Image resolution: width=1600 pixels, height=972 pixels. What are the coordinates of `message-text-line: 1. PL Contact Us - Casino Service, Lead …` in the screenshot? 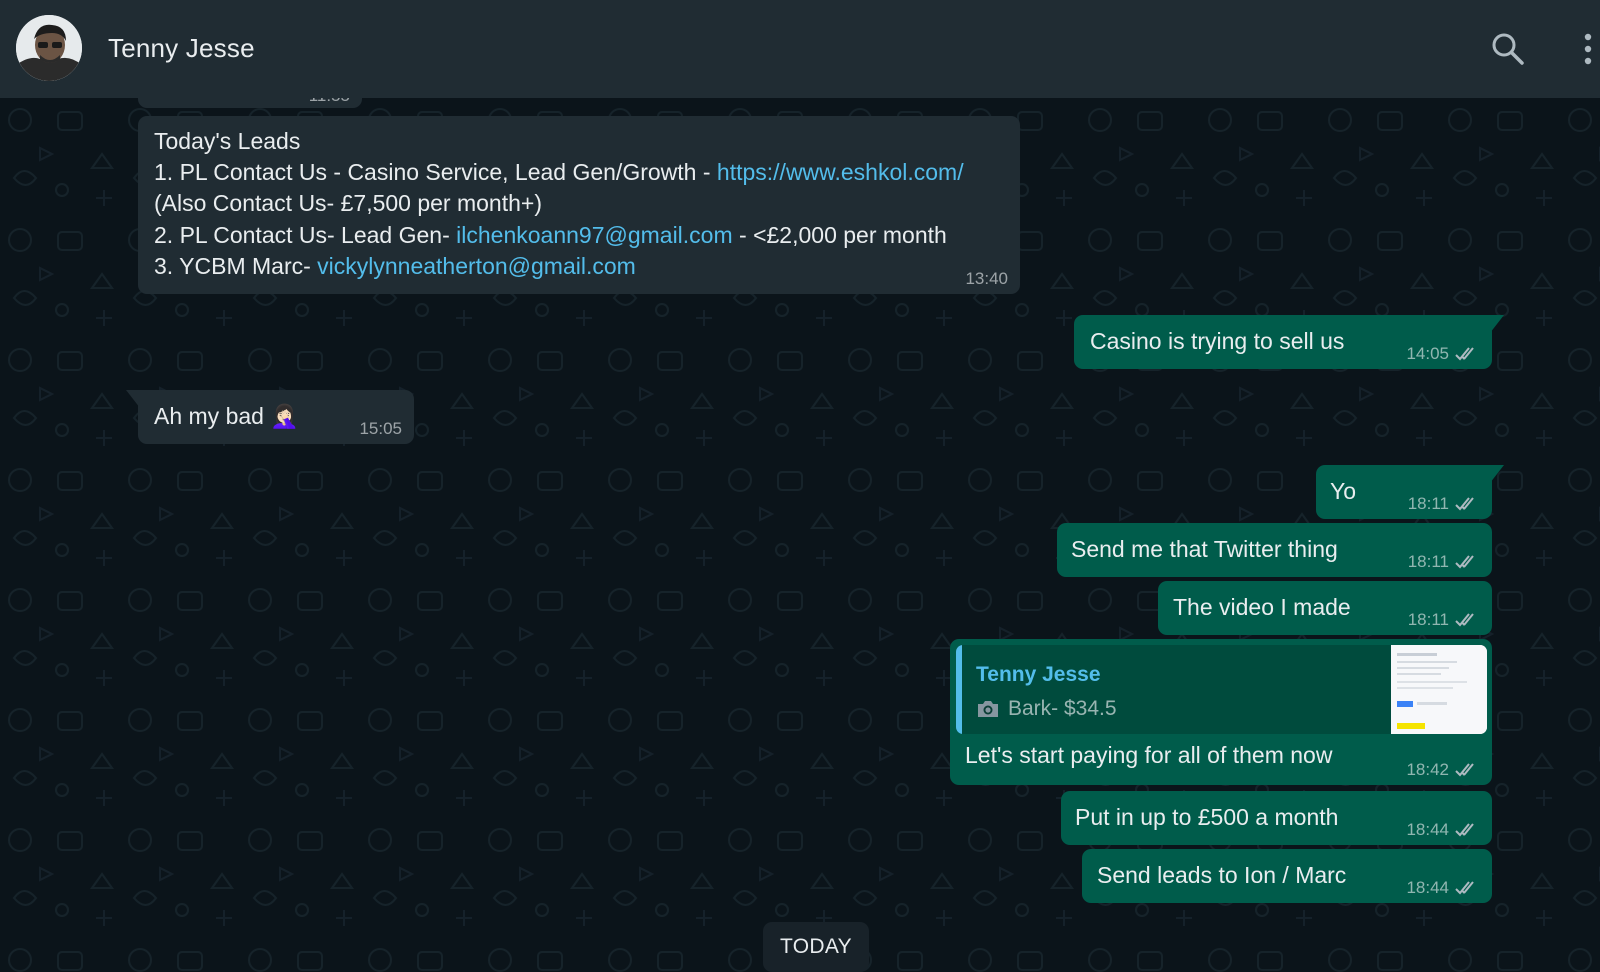 It's located at (559, 173).